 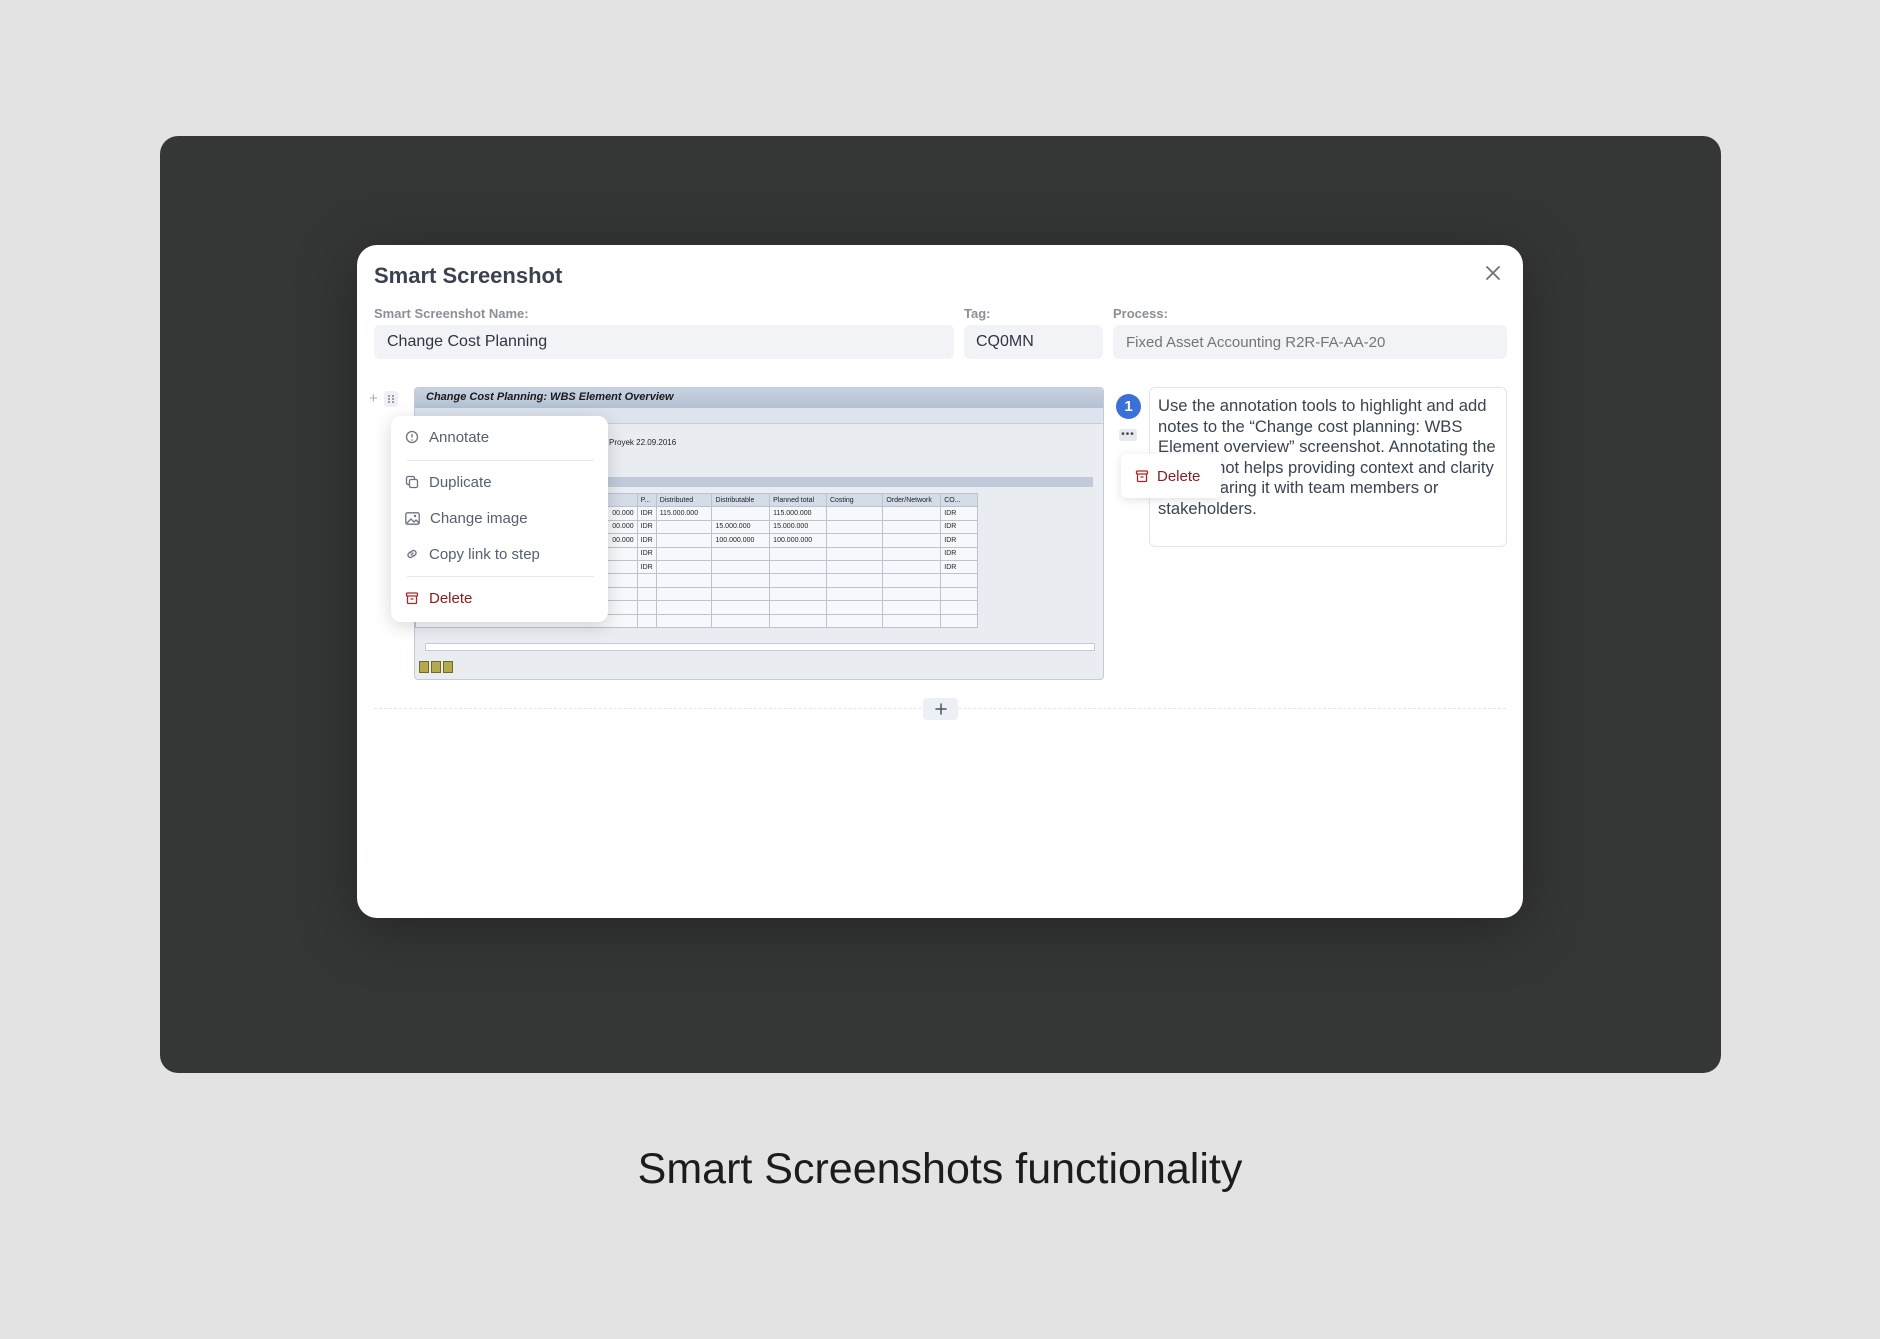 I want to click on tag-input, so click(x=1033, y=342).